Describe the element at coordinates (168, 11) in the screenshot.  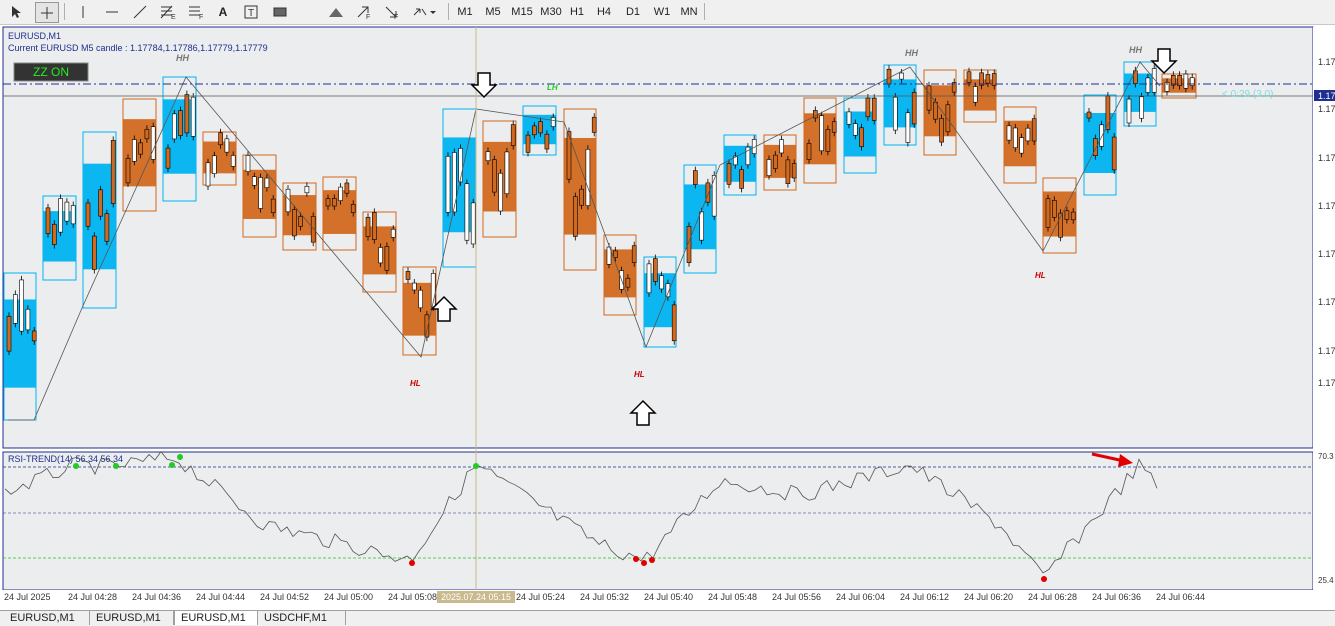
I see `fibonacci-icon: E` at that location.